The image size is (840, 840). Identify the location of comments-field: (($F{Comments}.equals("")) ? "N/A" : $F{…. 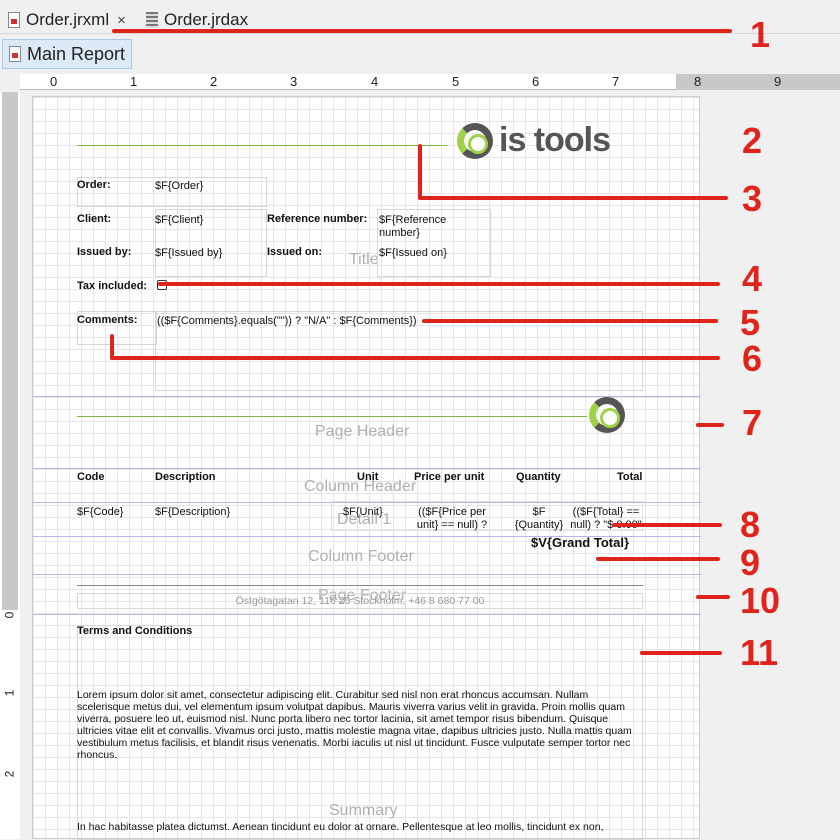
(287, 321).